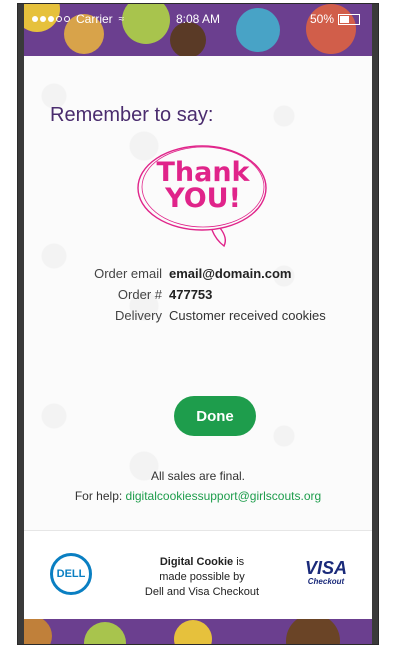  Describe the element at coordinates (94, 19) in the screenshot. I see `carrier-label: Carrier` at that location.